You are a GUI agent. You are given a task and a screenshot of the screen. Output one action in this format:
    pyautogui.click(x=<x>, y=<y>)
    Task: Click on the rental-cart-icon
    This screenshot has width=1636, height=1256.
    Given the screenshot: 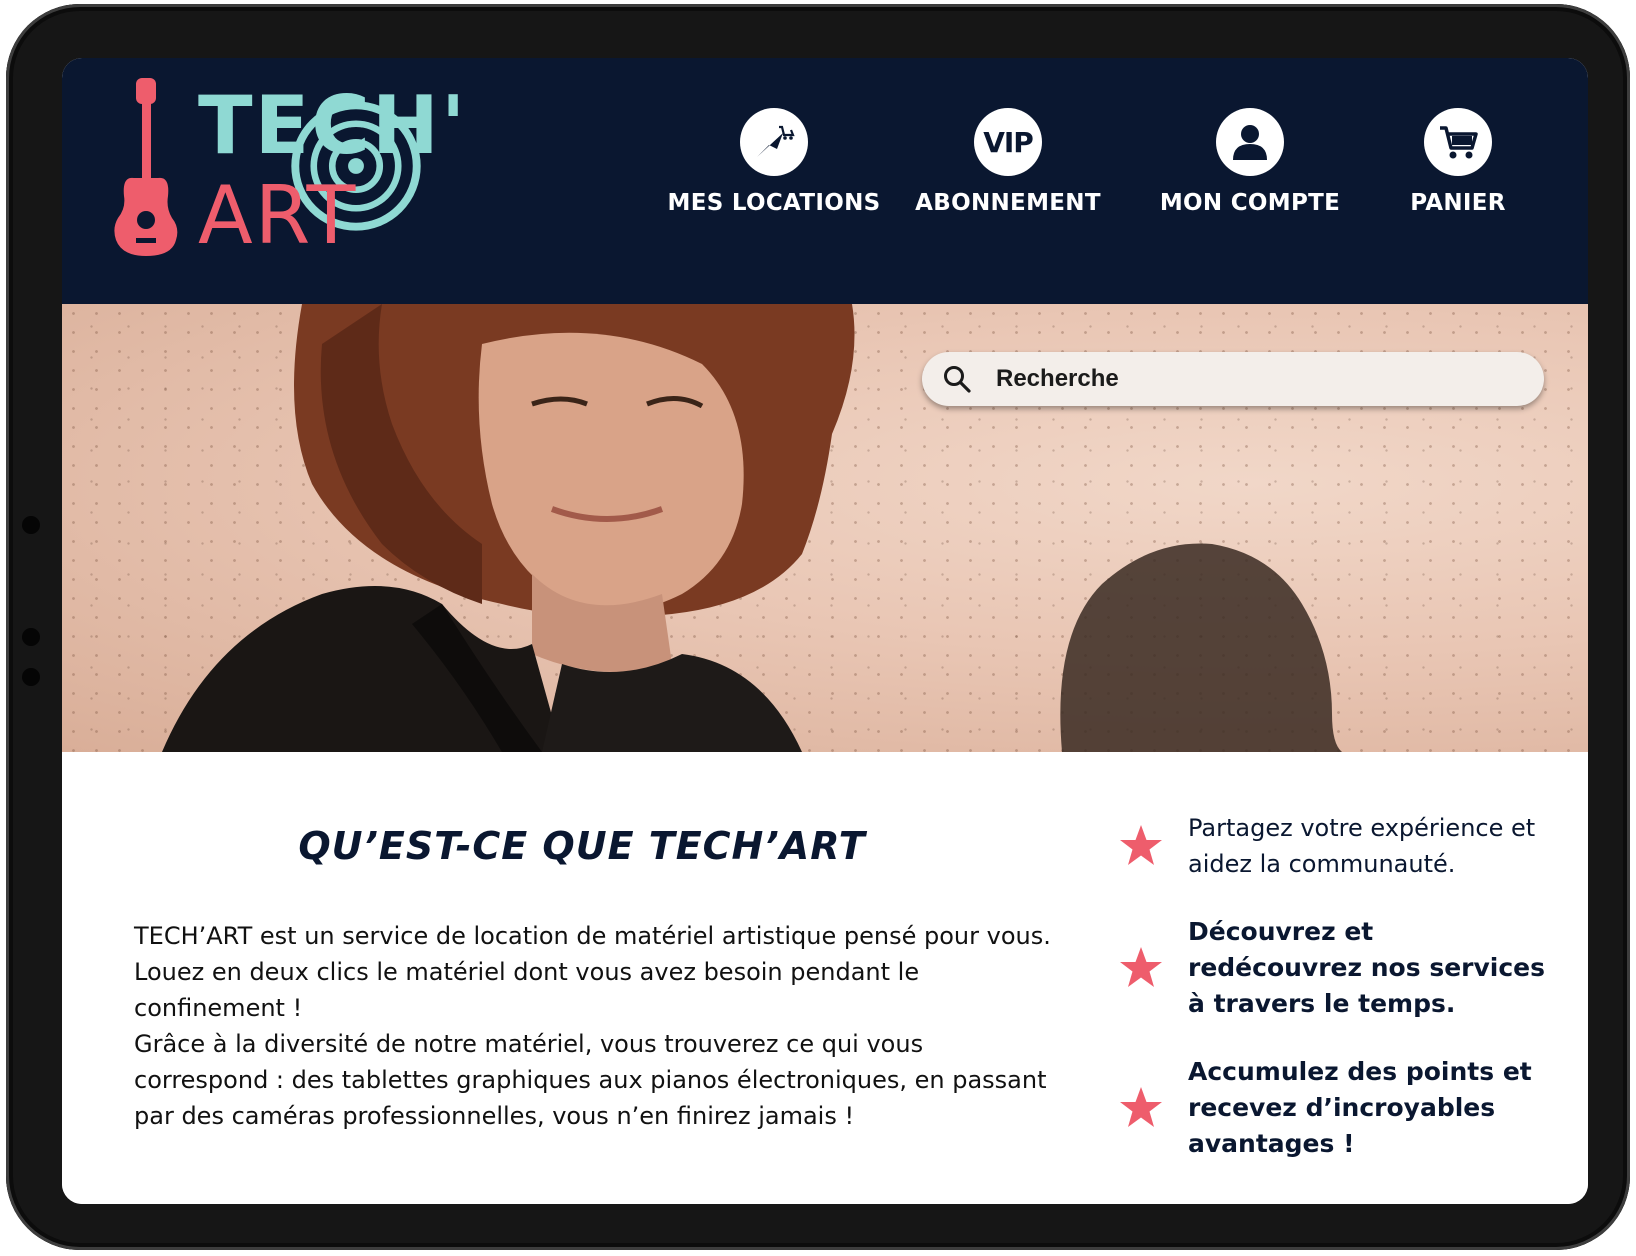 What is the action you would take?
    pyautogui.click(x=774, y=142)
    